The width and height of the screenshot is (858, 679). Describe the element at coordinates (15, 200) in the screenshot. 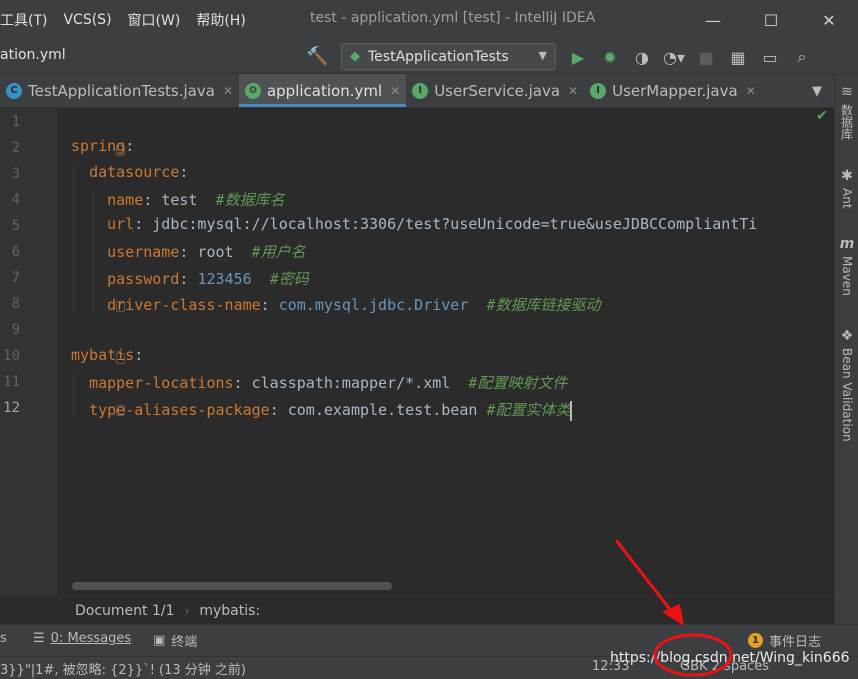

I see `line-number: 4` at that location.